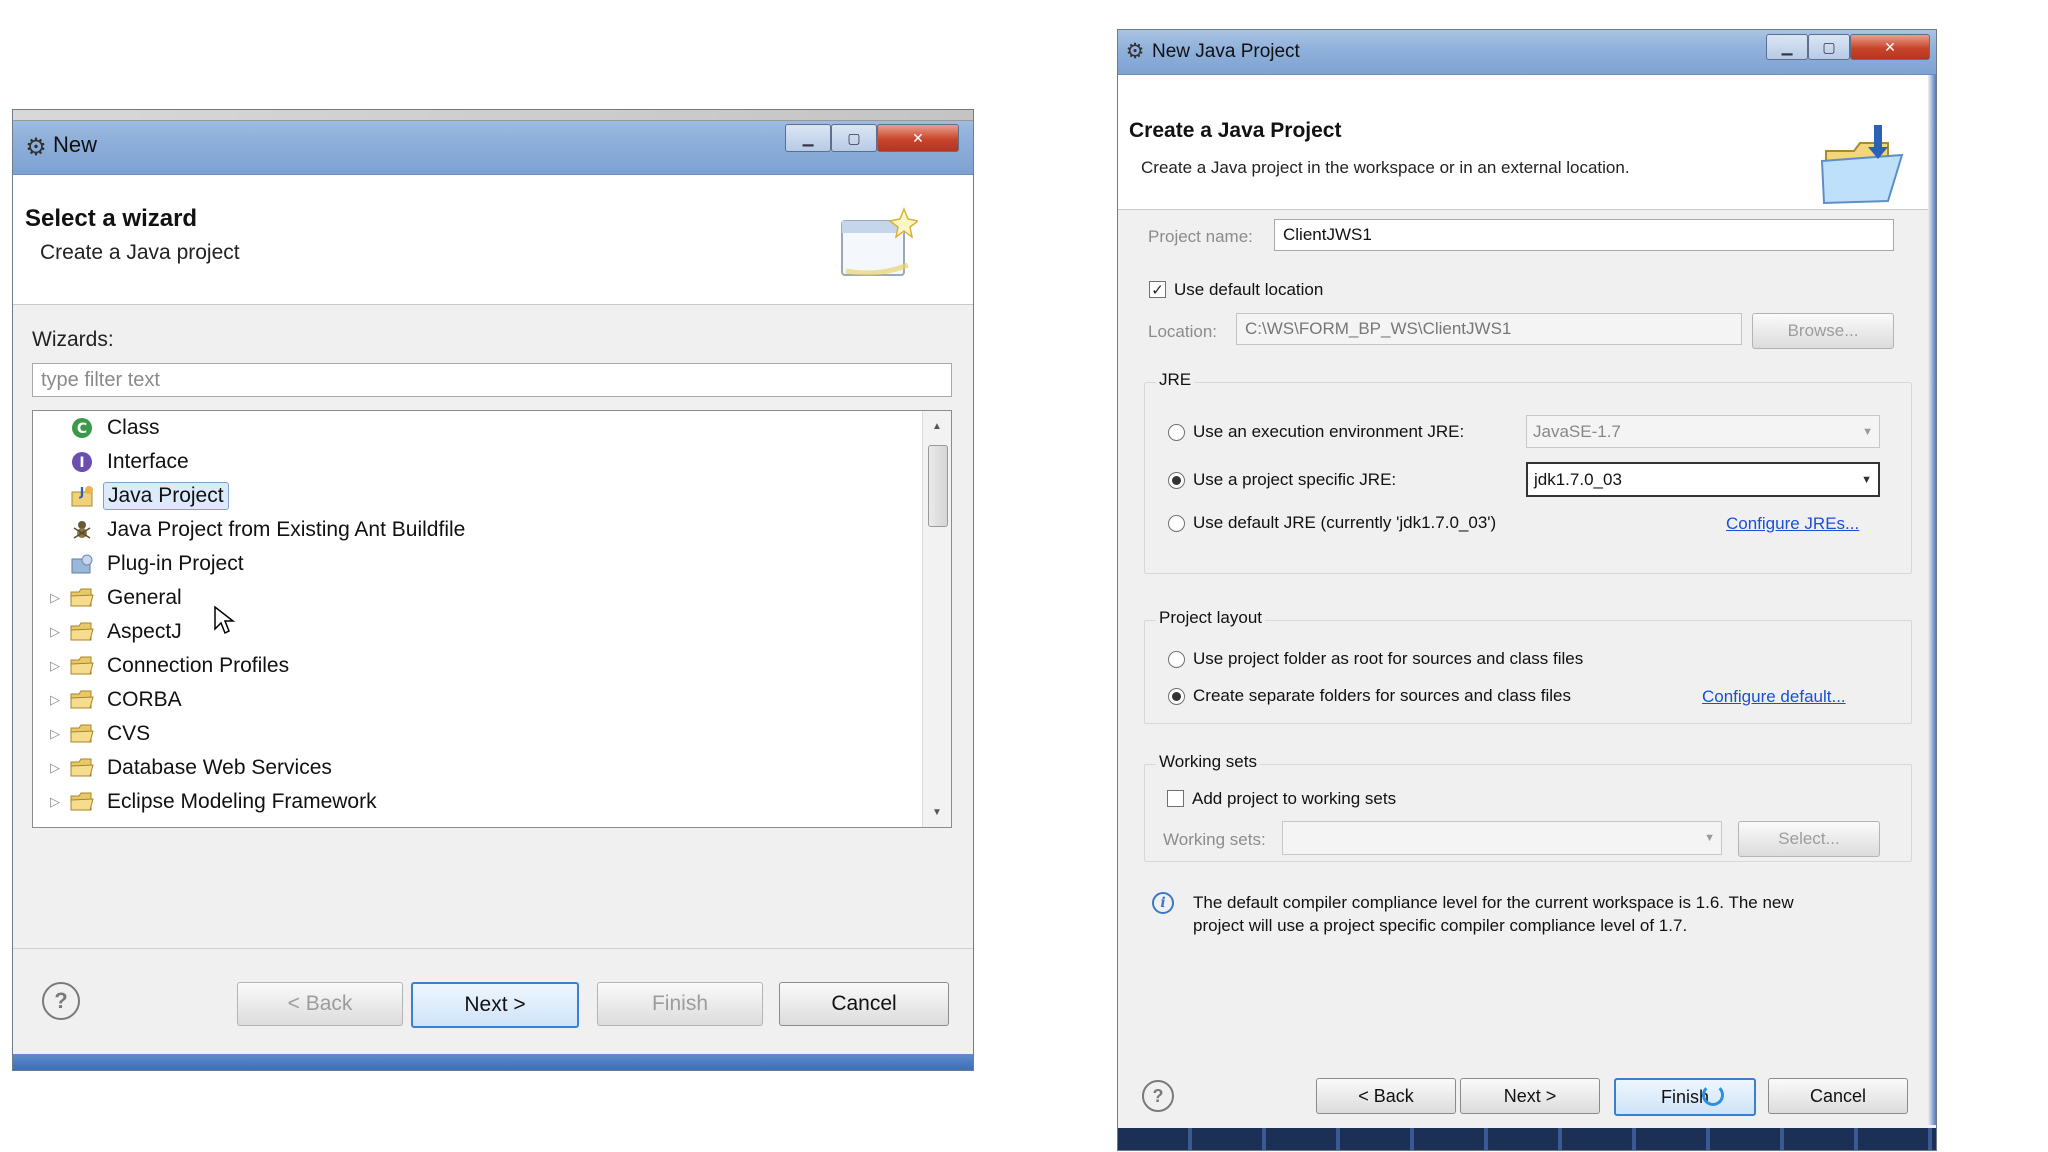  Describe the element at coordinates (1176, 480) in the screenshot. I see `jre-specific-radio` at that location.